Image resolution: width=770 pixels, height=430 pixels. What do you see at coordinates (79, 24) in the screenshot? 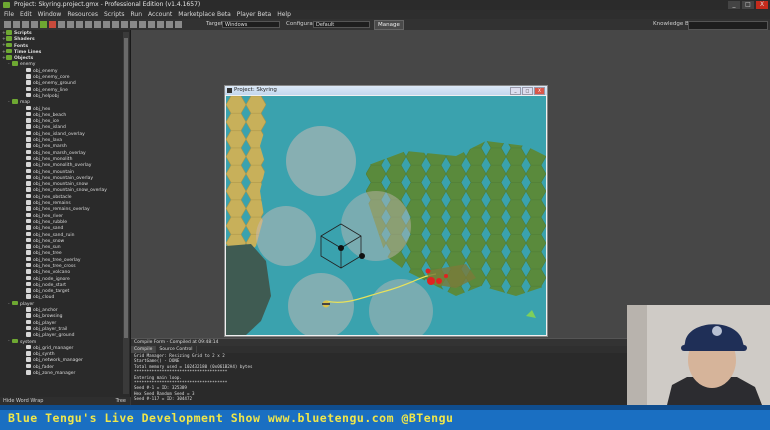
I see `add-sound-icon` at bounding box center [79, 24].